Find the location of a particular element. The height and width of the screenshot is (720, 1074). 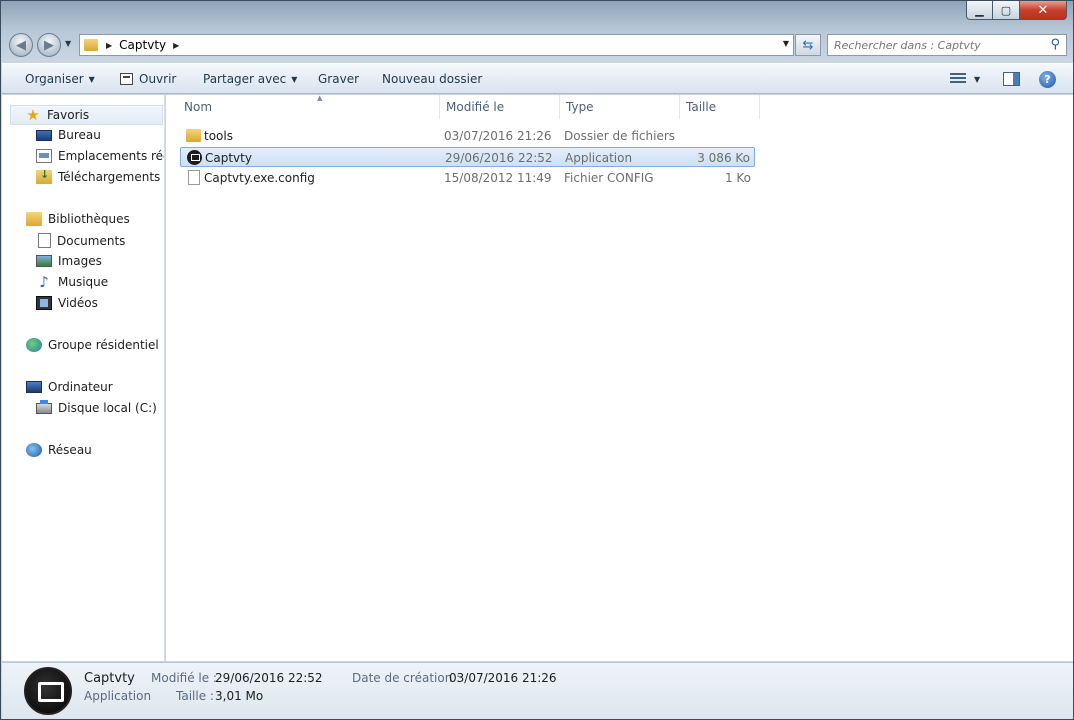

nav-recent-places: Emplacements récer is located at coordinates (100, 156).